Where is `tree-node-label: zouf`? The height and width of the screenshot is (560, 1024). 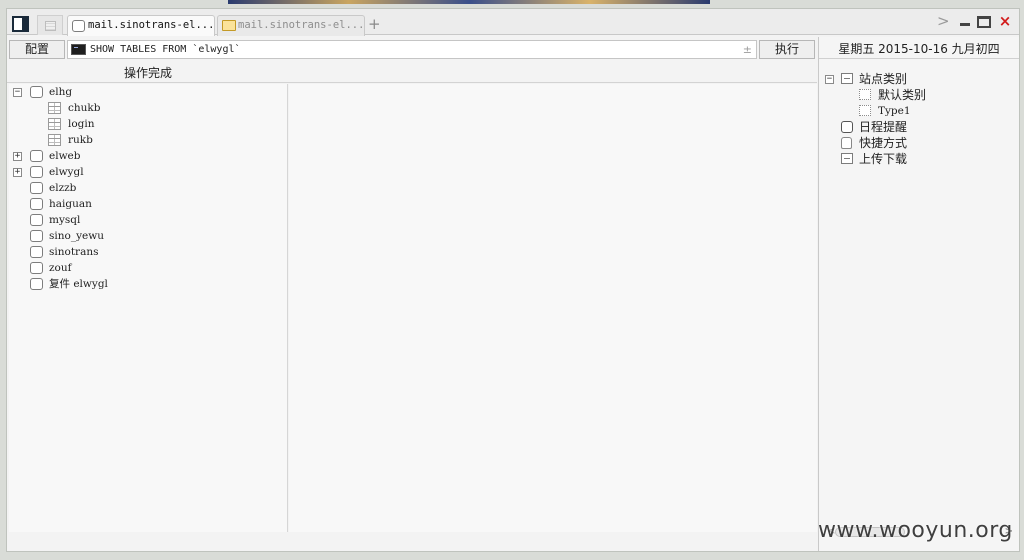 tree-node-label: zouf is located at coordinates (60, 268).